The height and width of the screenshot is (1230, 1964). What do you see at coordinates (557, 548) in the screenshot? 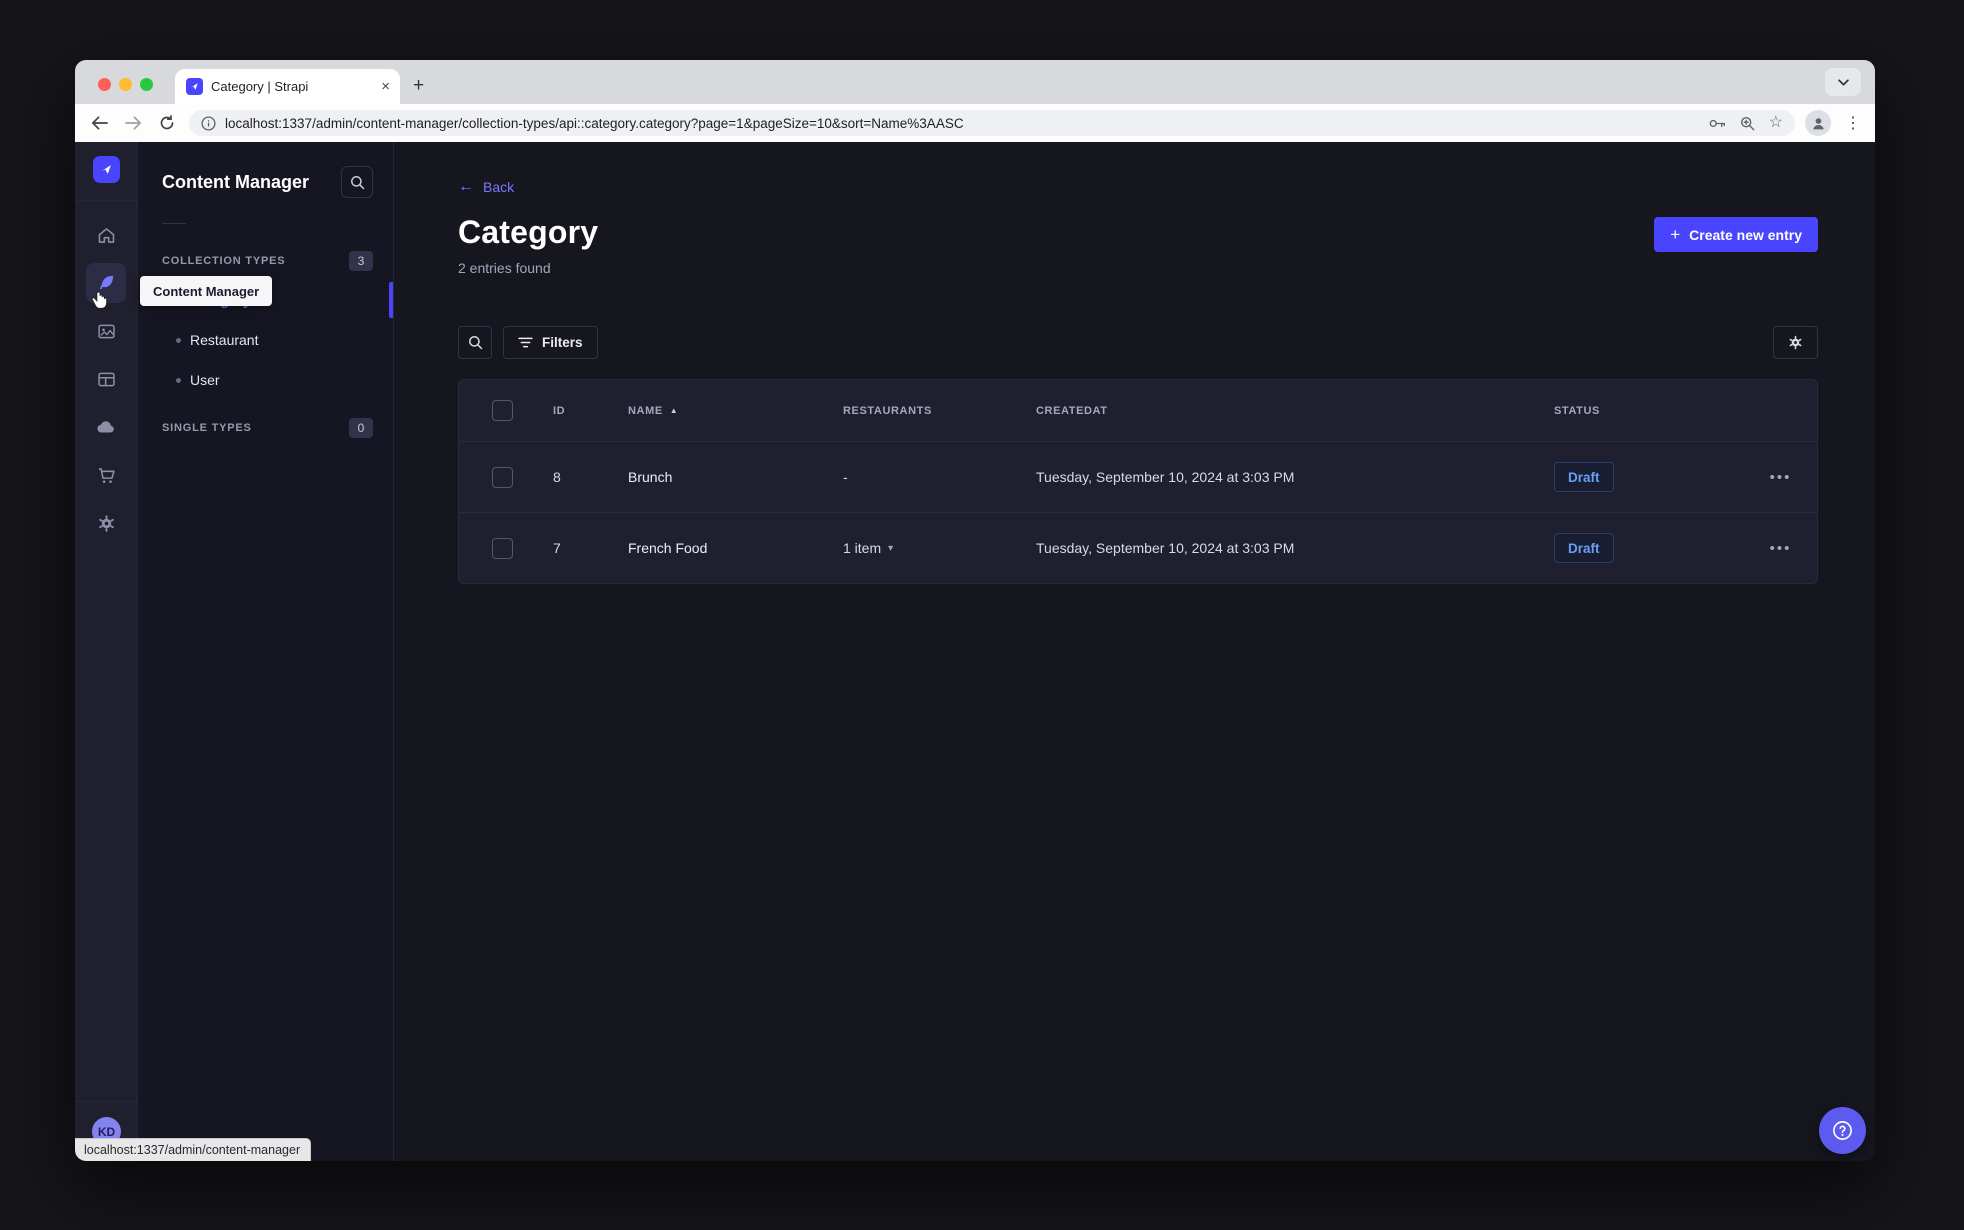
I see `cell-id: 7` at bounding box center [557, 548].